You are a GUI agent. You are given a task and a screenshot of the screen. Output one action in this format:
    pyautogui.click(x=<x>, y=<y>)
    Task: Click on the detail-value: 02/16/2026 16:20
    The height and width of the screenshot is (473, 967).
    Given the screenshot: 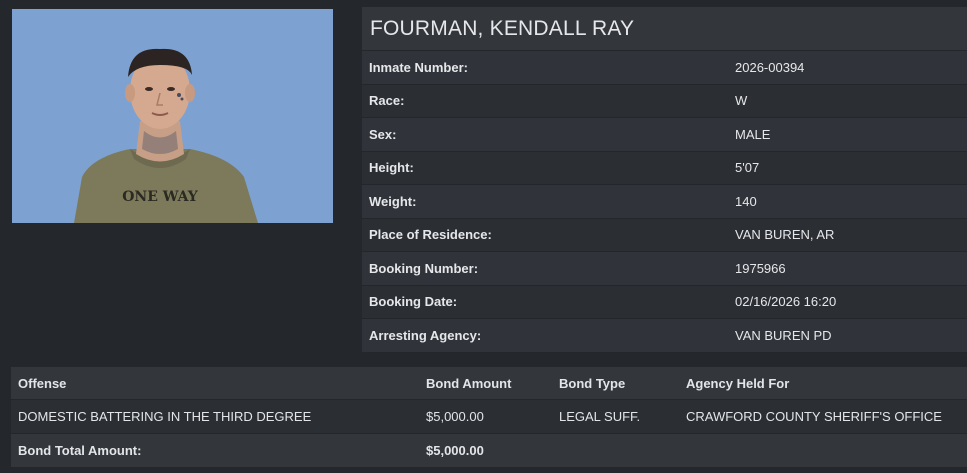 What is the action you would take?
    pyautogui.click(x=786, y=302)
    